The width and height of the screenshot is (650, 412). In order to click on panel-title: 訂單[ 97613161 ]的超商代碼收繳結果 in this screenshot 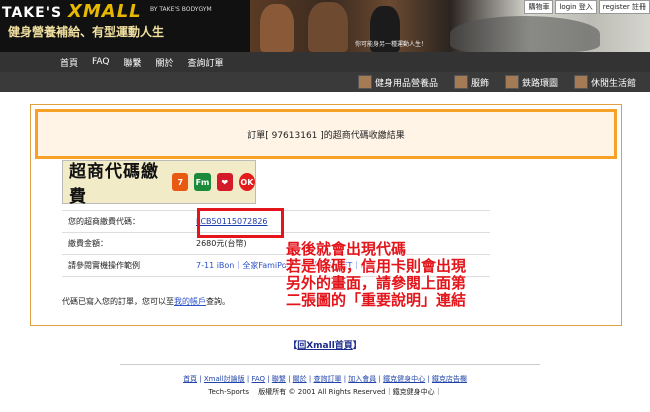, I will do `click(326, 134)`.